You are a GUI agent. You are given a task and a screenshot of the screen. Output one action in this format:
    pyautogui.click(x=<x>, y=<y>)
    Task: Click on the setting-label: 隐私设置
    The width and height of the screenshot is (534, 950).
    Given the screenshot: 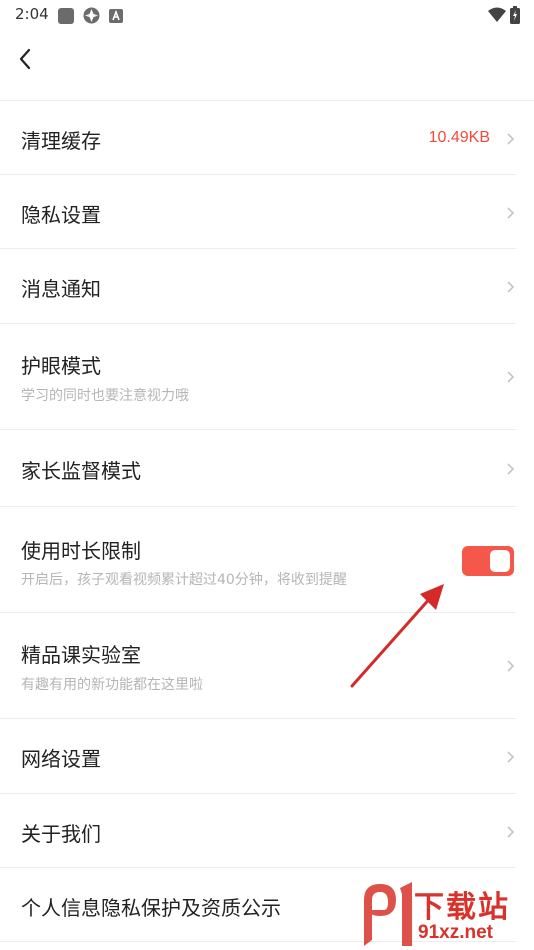 What is the action you would take?
    pyautogui.click(x=61, y=215)
    